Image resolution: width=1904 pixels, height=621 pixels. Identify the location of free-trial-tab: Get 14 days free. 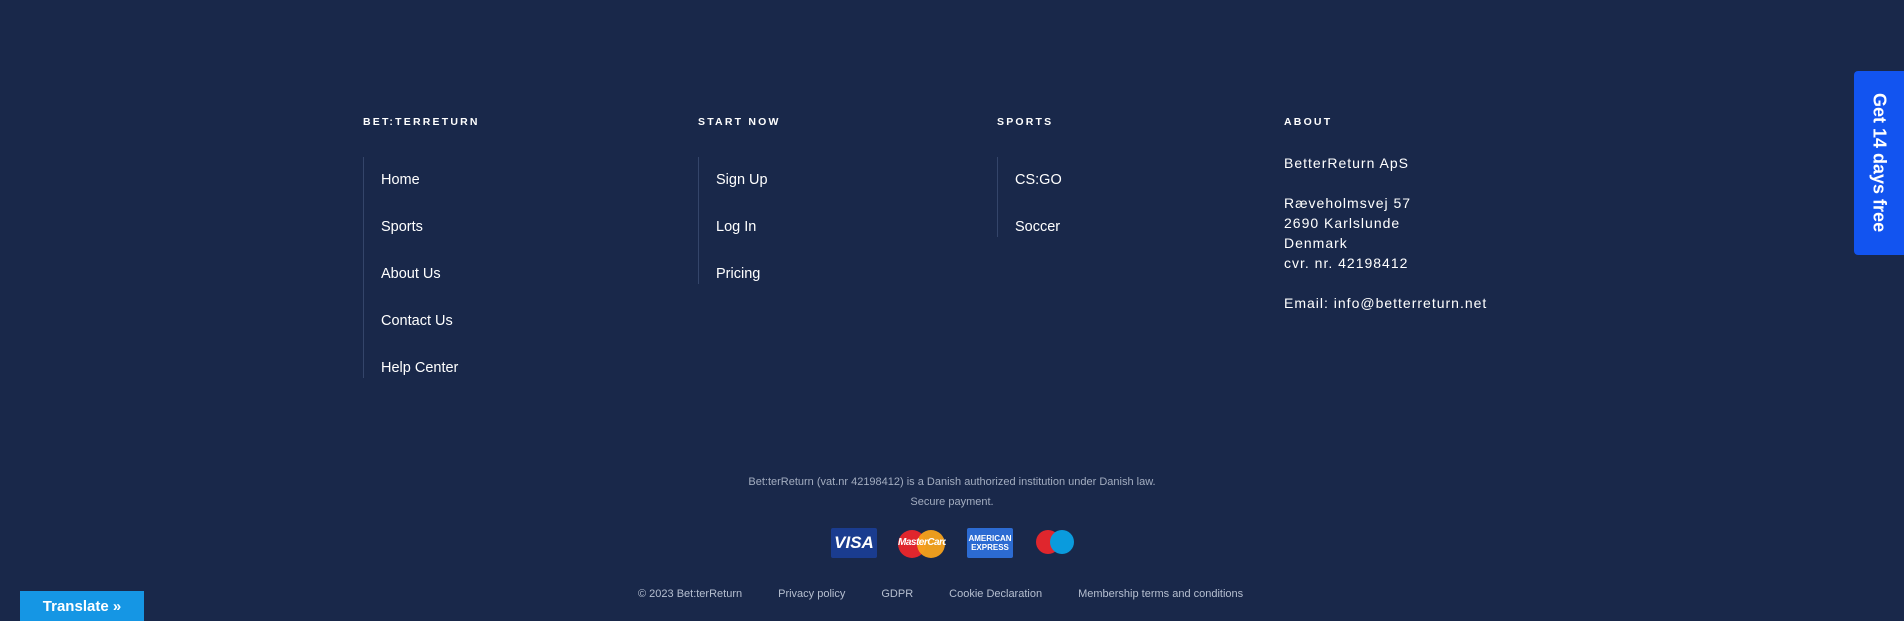
(1879, 163).